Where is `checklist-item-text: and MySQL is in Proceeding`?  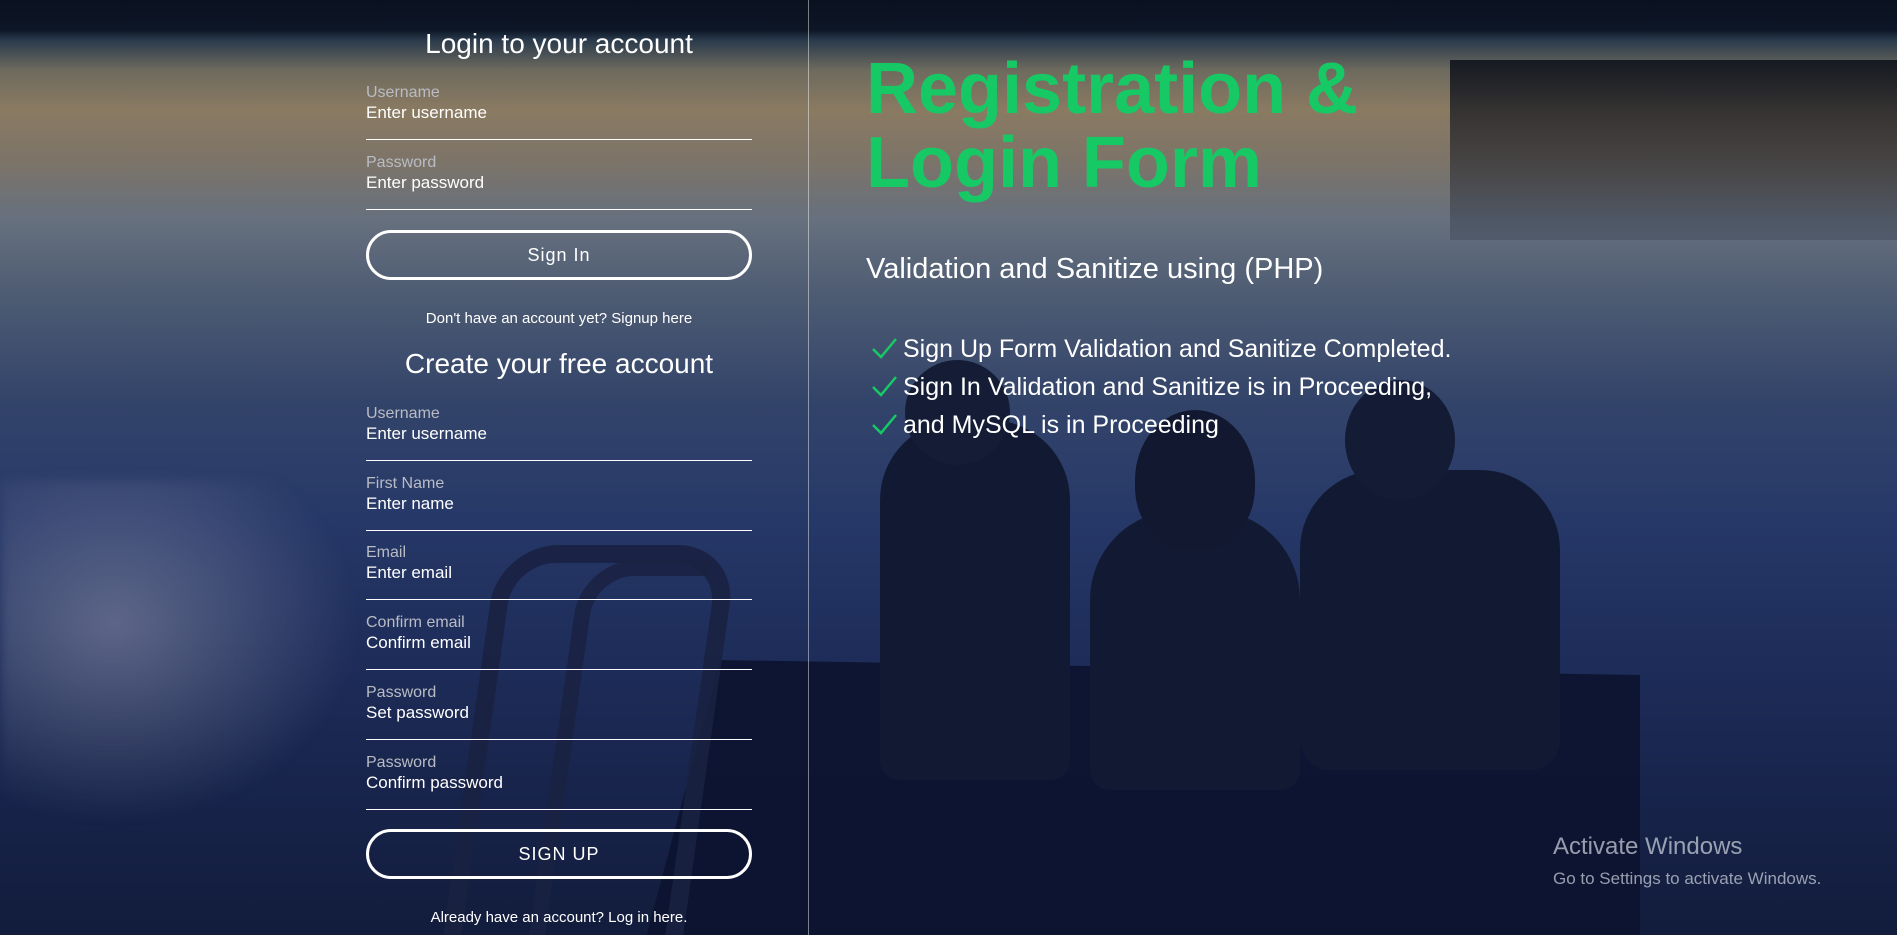 checklist-item-text: and MySQL is in Proceeding is located at coordinates (1061, 425).